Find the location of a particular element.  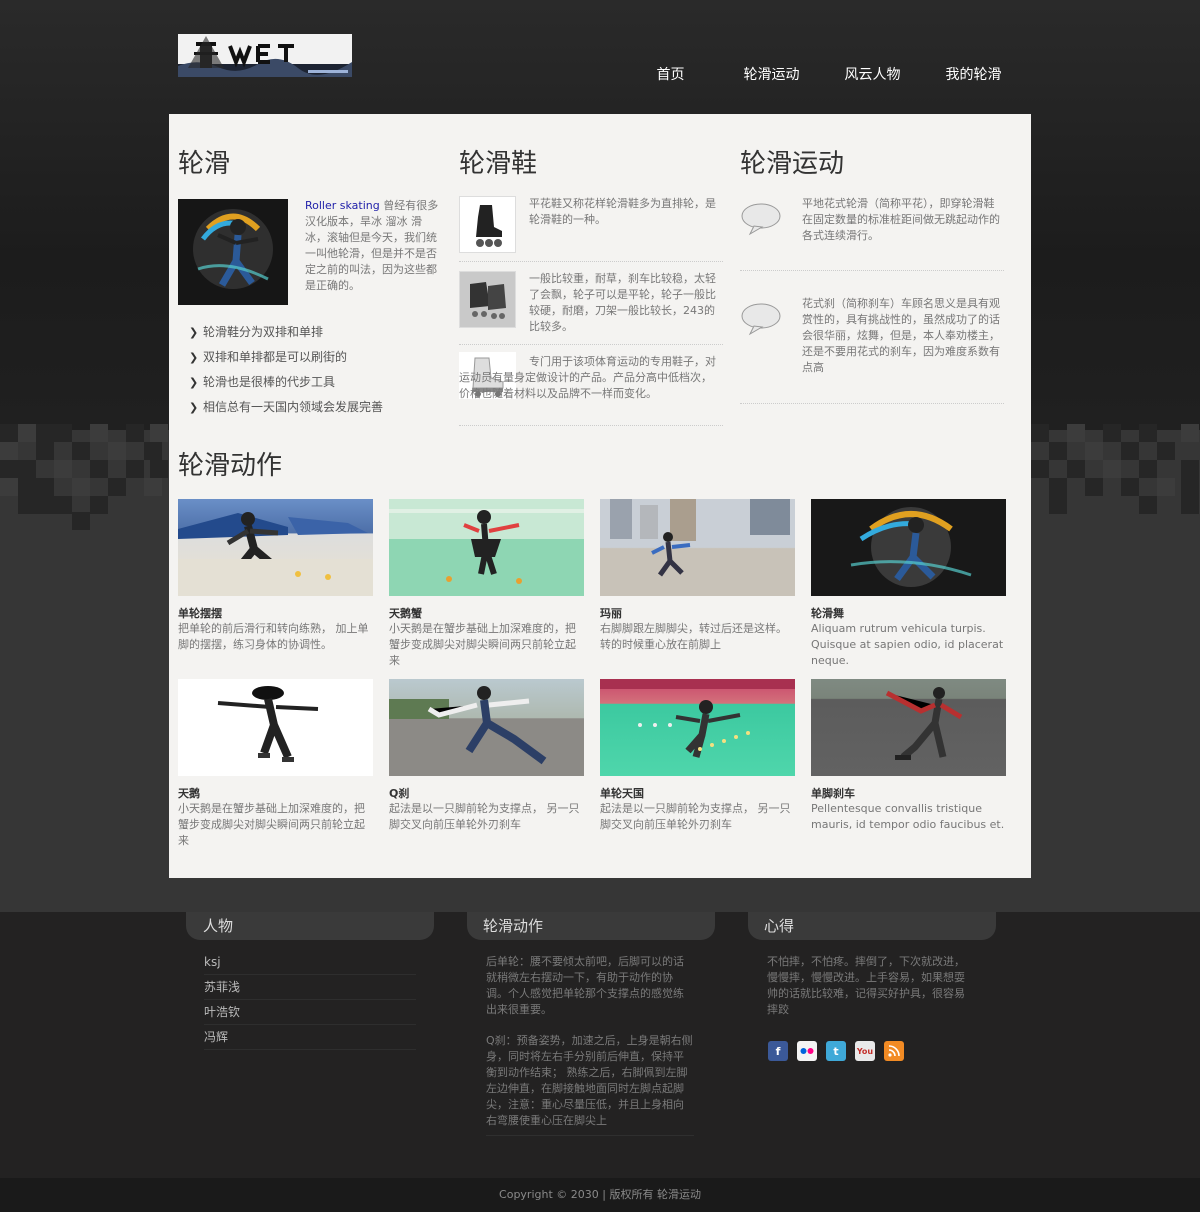

social-icons: f t You is located at coordinates (840, 1051).